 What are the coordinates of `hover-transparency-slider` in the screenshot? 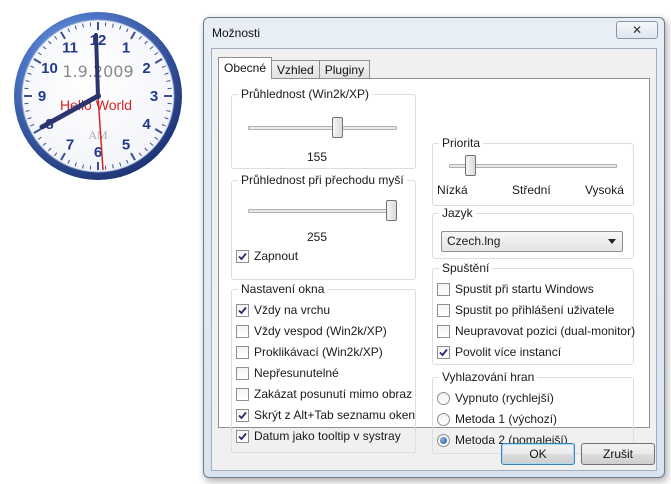 It's located at (391, 210).